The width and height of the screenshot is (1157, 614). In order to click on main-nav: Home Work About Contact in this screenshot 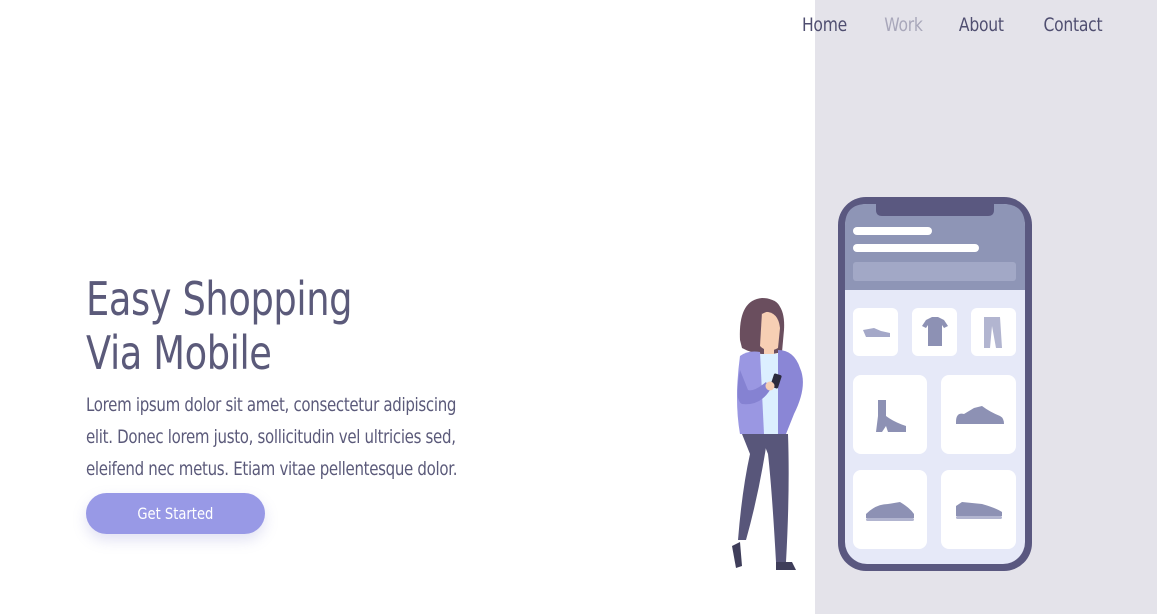, I will do `click(953, 25)`.